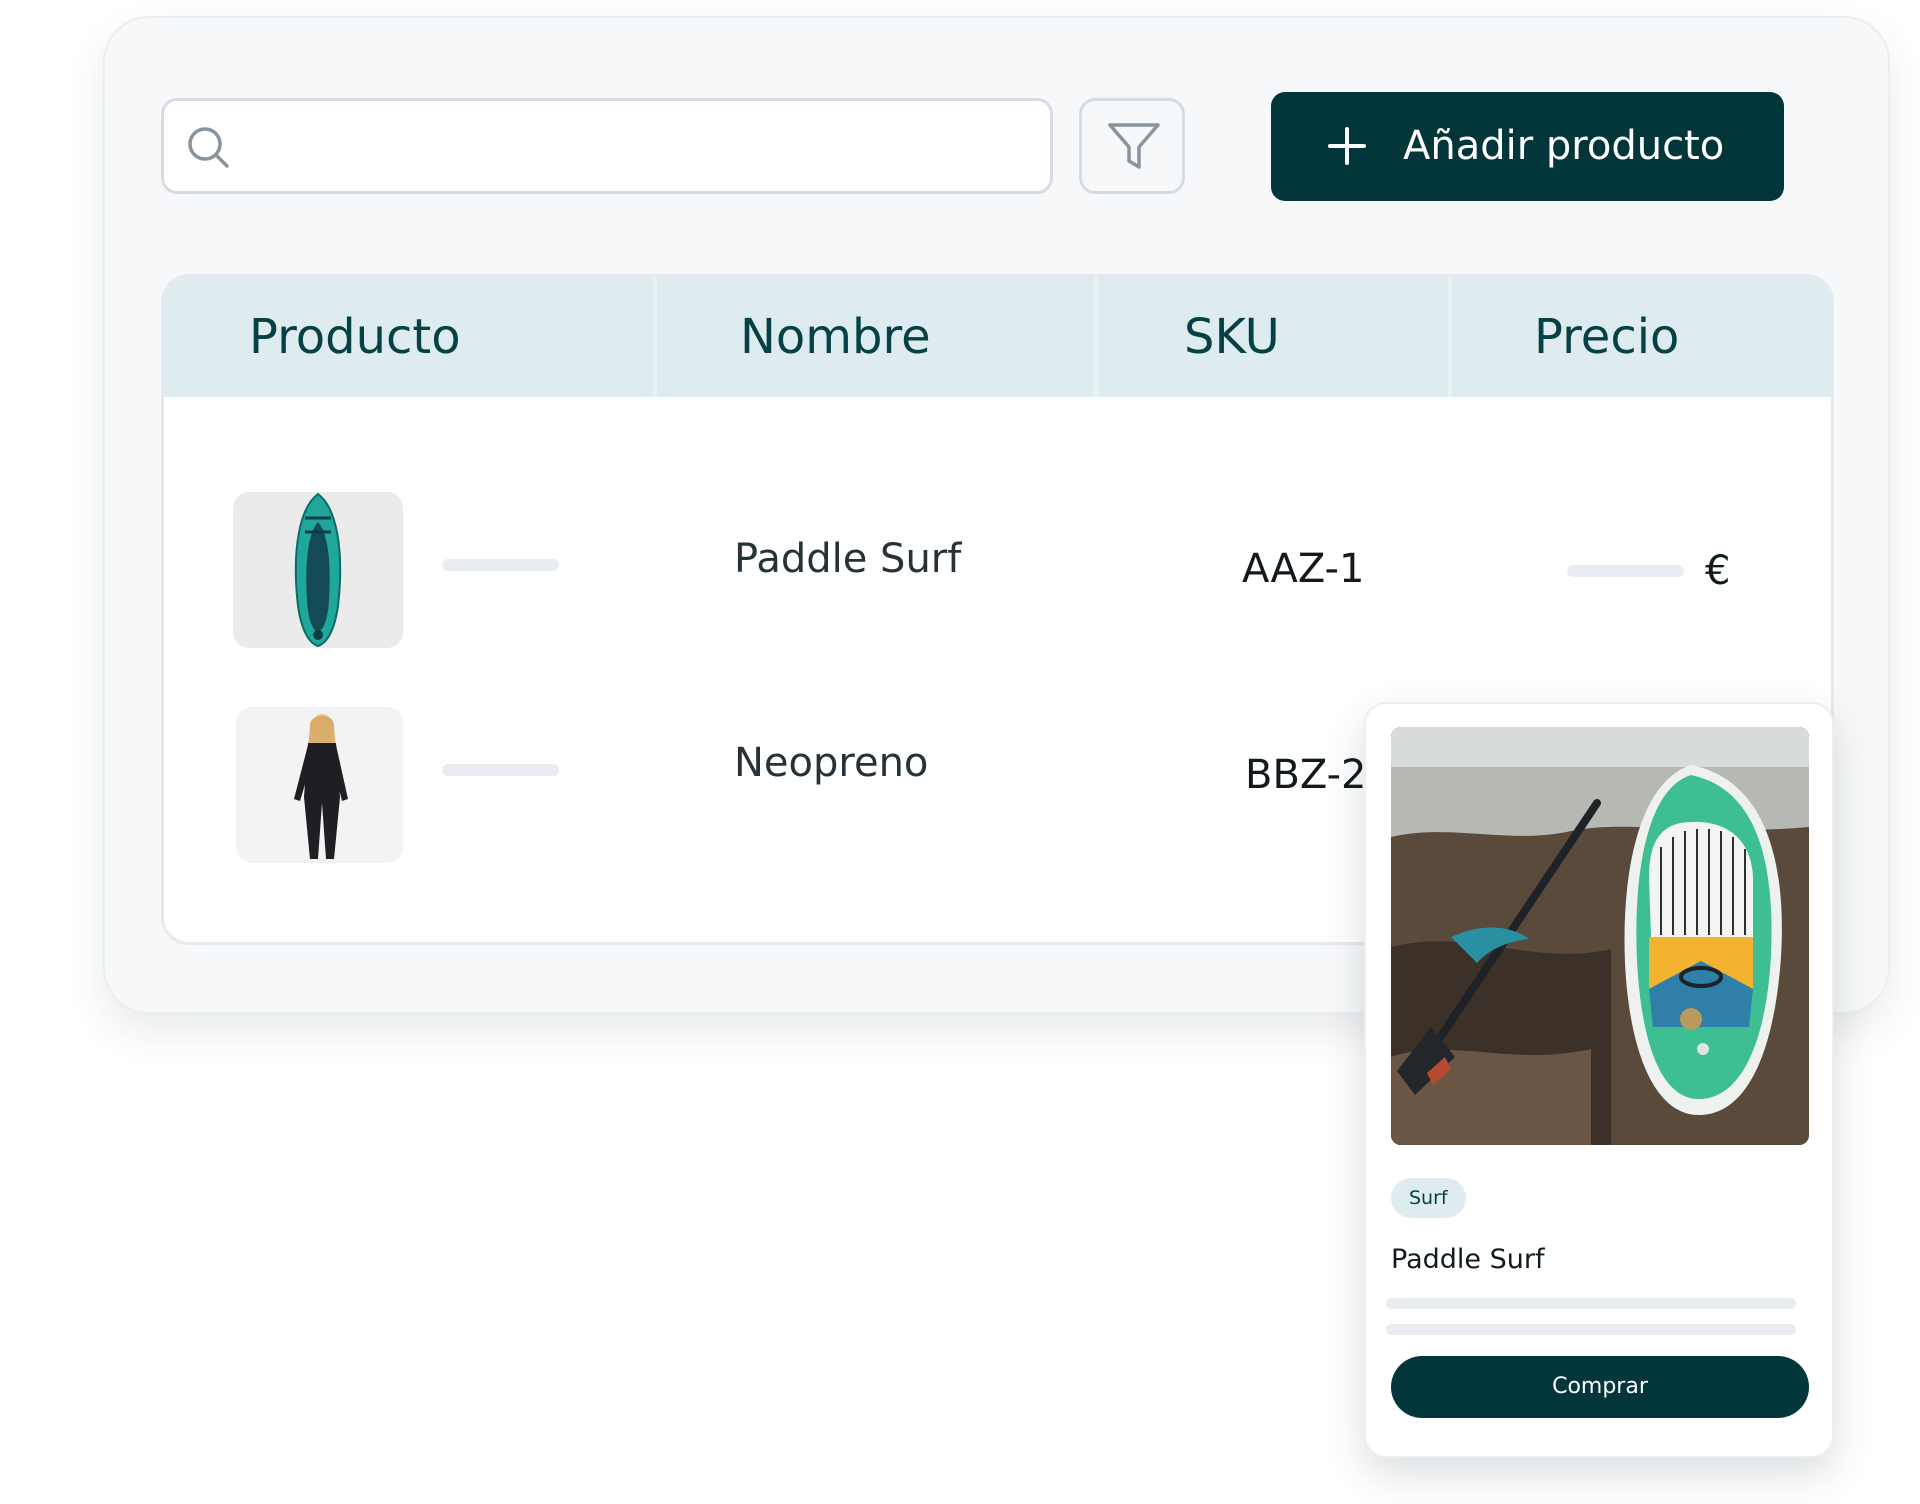 The height and width of the screenshot is (1504, 1920). Describe the element at coordinates (1428, 1198) in the screenshot. I see `category-tag: Surf` at that location.